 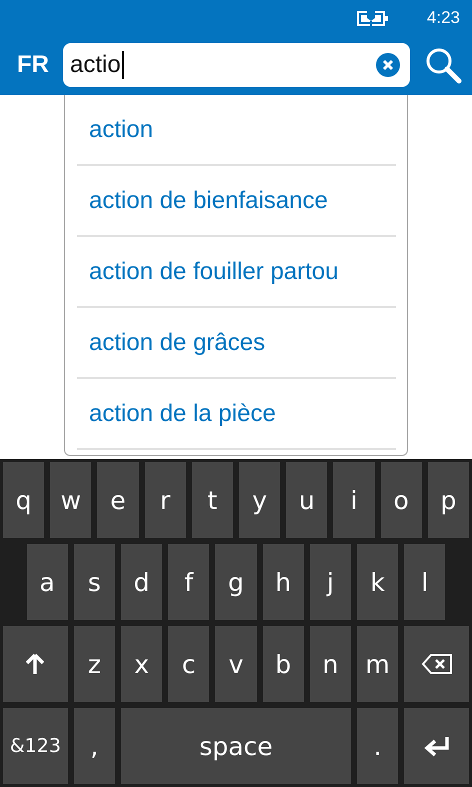 What do you see at coordinates (443, 18) in the screenshot?
I see `clock-time: 4:23` at bounding box center [443, 18].